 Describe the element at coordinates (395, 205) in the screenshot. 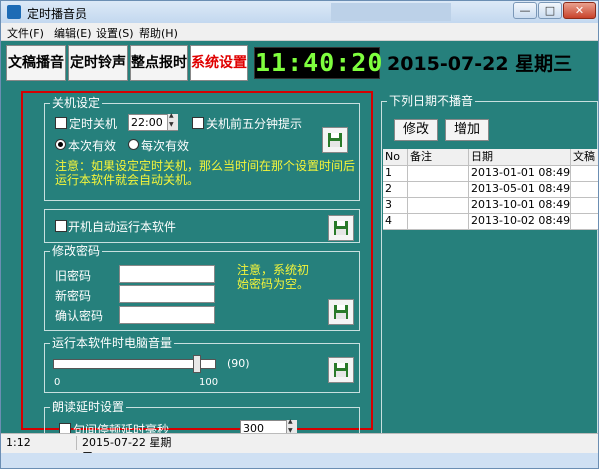

I see `cell-no: 3` at that location.